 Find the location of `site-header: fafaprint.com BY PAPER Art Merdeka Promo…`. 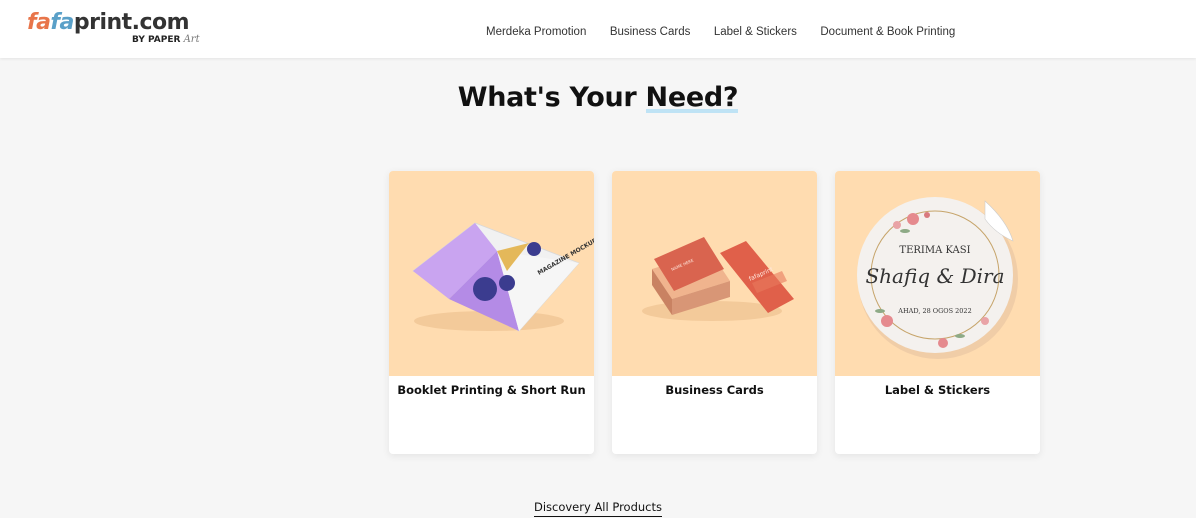

site-header: fafaprint.com BY PAPER Art Merdeka Promo… is located at coordinates (598, 29).